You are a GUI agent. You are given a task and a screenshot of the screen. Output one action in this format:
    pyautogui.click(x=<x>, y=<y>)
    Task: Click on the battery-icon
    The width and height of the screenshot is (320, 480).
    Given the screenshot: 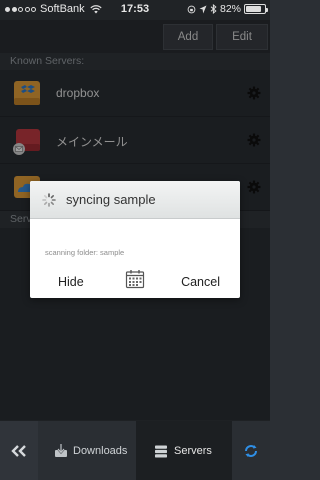 What is the action you would take?
    pyautogui.click(x=256, y=9)
    